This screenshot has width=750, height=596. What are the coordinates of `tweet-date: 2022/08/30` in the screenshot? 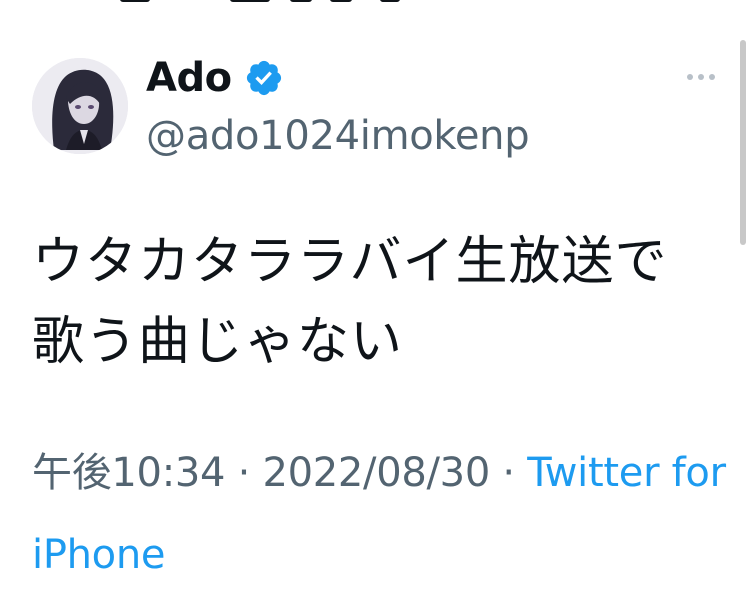 It's located at (376, 473).